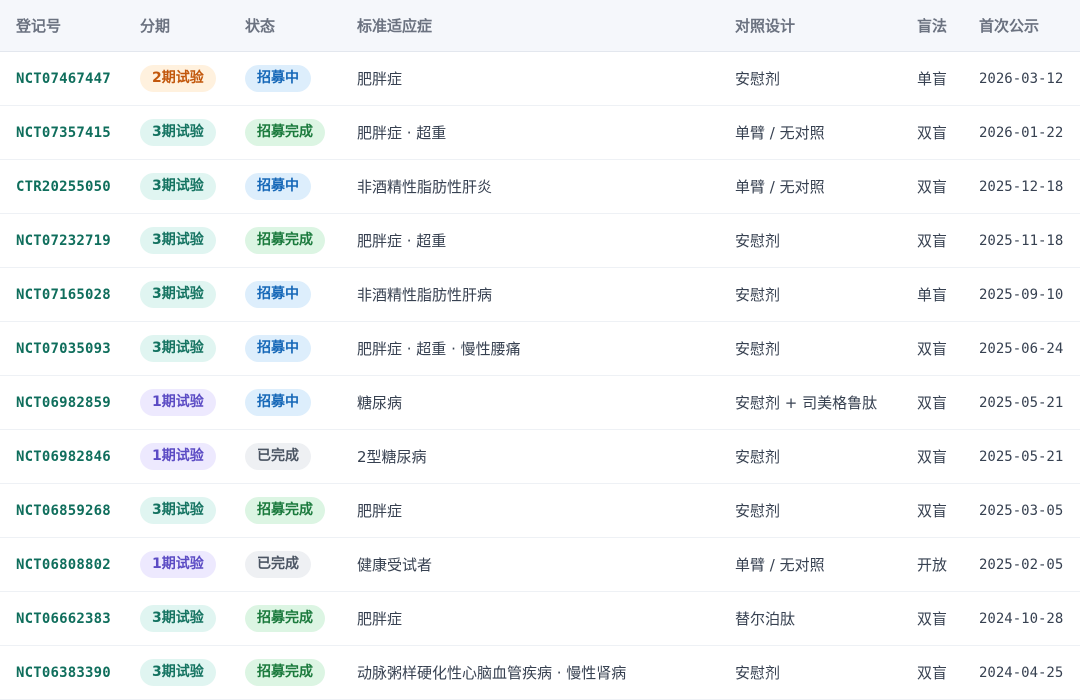 This screenshot has height=700, width=1080. What do you see at coordinates (395, 564) in the screenshot?
I see `indication-text: 健康受试者` at bounding box center [395, 564].